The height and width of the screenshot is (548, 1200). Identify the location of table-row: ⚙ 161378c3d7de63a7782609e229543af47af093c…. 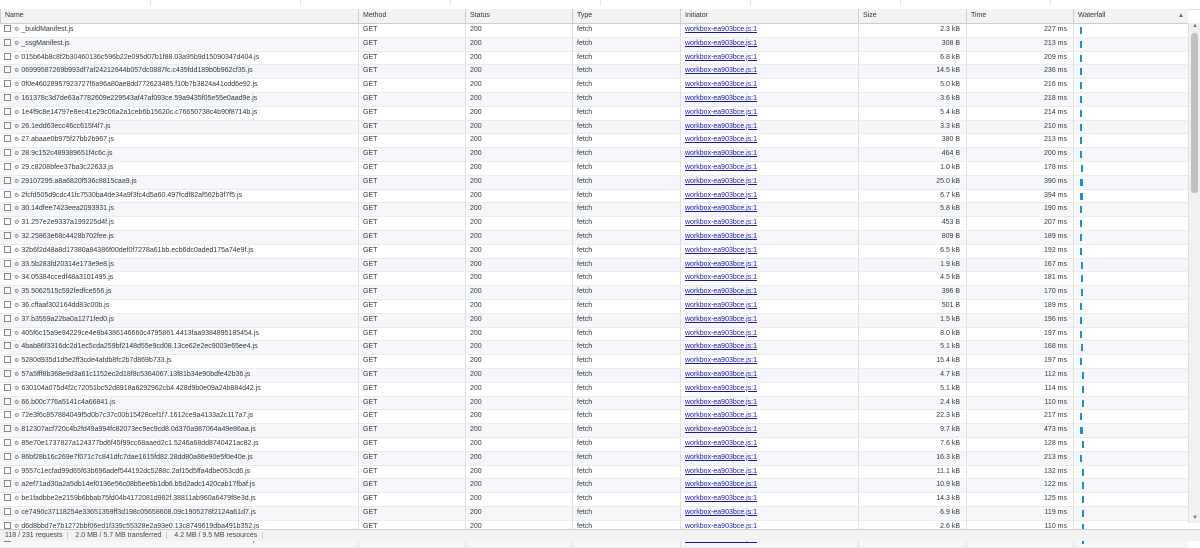
(594, 99).